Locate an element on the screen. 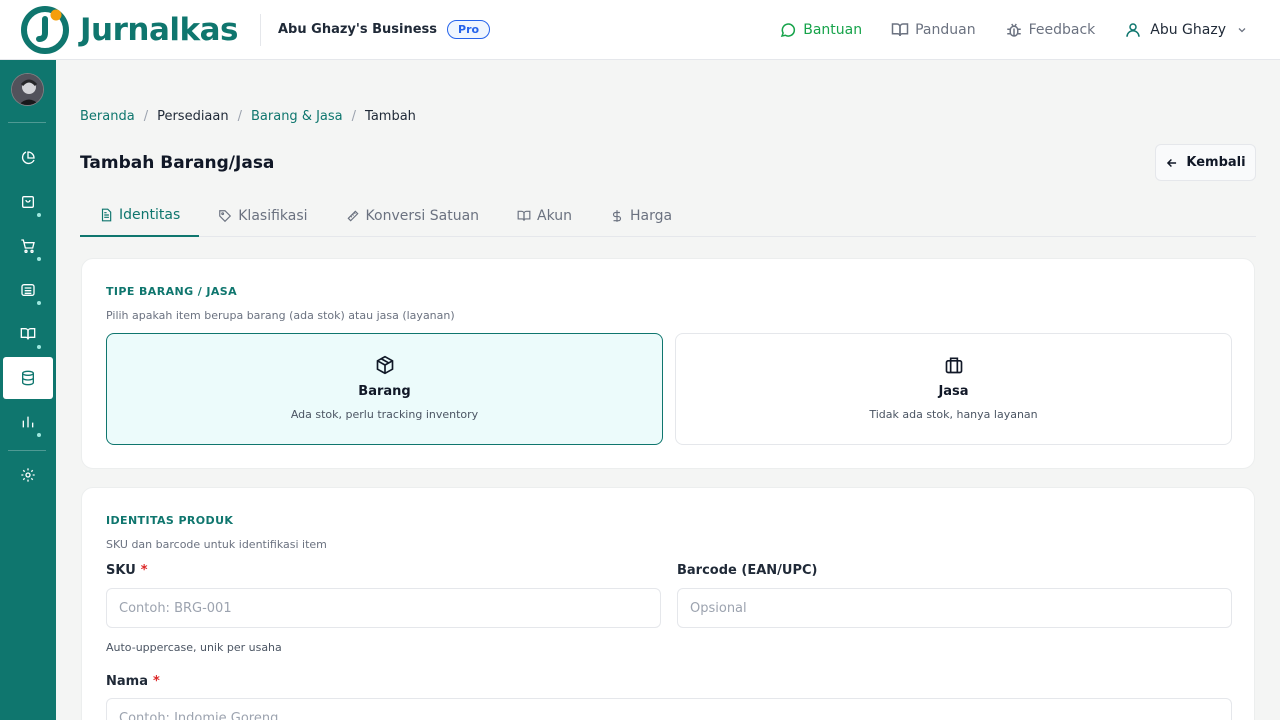 This screenshot has width=1280, height=720. section-title: TIPE BARANG / JASA is located at coordinates (172, 291).